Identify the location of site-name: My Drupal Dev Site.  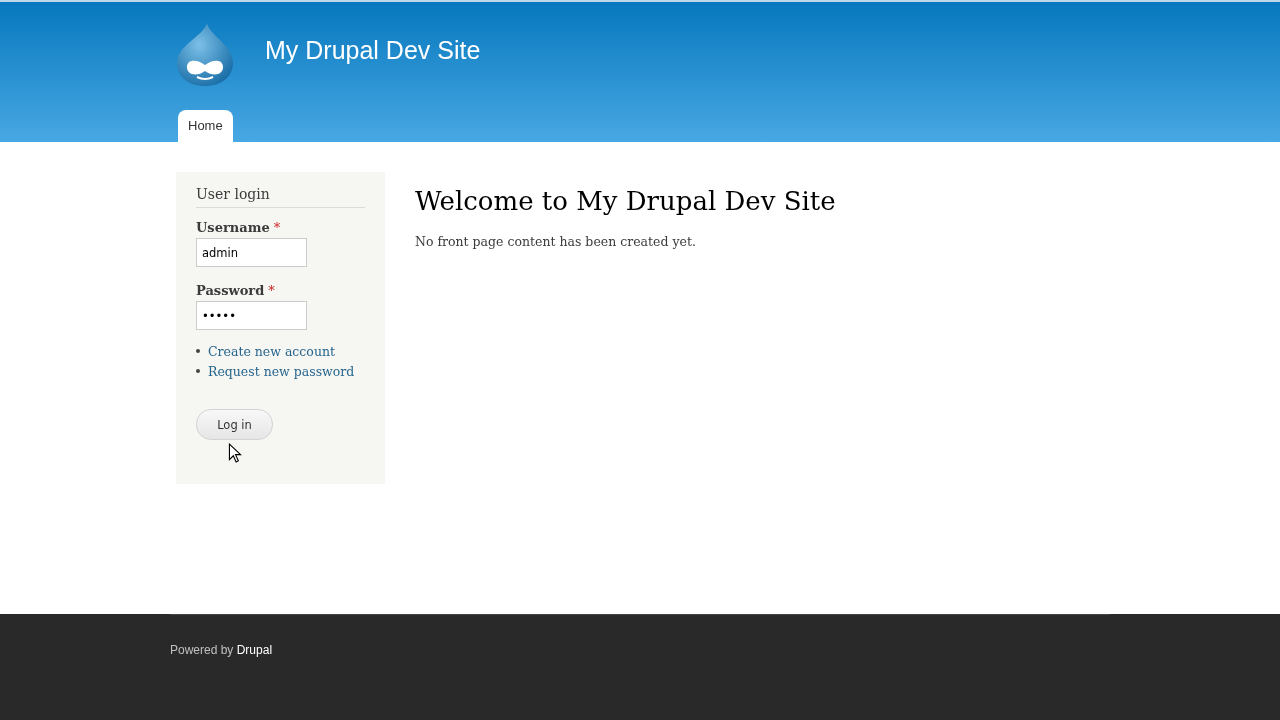
(373, 50).